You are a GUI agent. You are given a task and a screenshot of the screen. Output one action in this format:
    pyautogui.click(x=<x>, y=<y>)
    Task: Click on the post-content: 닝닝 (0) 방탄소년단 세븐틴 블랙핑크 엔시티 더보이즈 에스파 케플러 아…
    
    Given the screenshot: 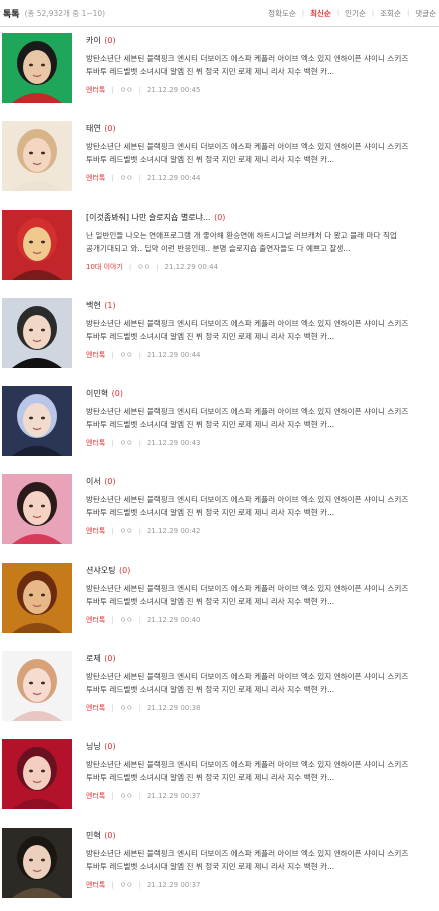 What is the action you would take?
    pyautogui.click(x=251, y=771)
    